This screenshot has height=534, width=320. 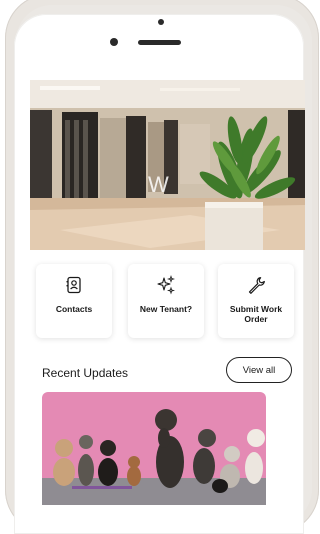 What do you see at coordinates (85, 373) in the screenshot?
I see `recent-updates-heading: Recent Updates` at bounding box center [85, 373].